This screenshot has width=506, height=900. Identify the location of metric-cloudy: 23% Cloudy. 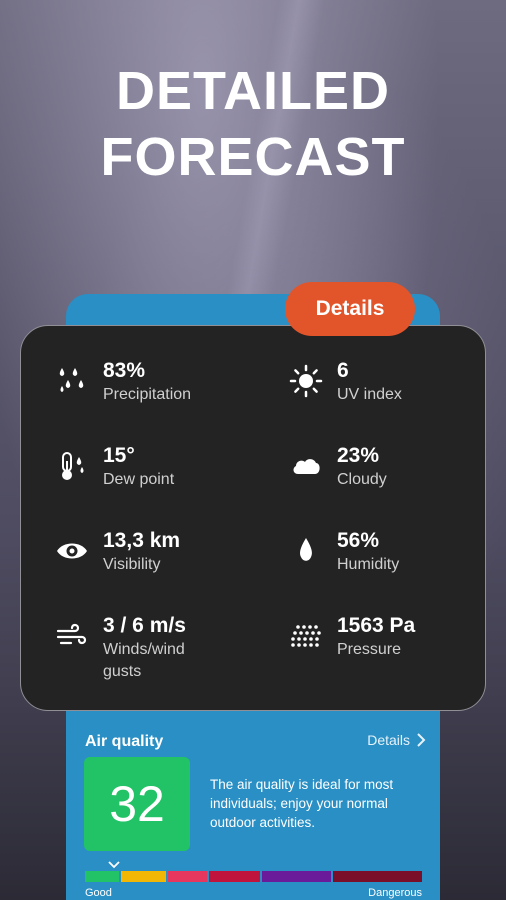
(338, 467).